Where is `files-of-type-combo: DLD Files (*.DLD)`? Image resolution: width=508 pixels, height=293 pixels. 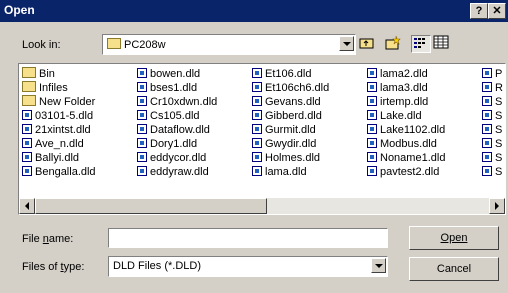
files-of-type-combo: DLD Files (*.DLD) is located at coordinates (248, 266).